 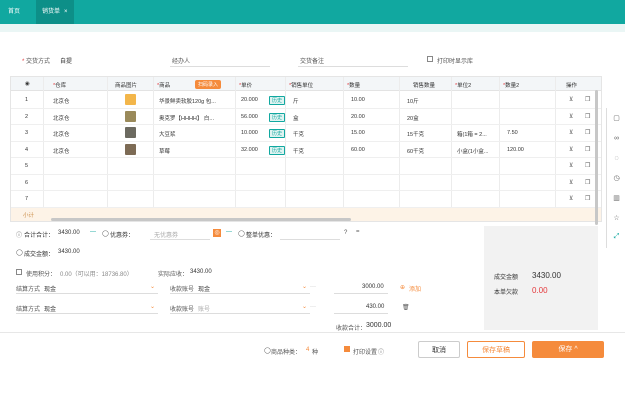 I want to click on settle2-value: 现金, so click(x=50, y=308).